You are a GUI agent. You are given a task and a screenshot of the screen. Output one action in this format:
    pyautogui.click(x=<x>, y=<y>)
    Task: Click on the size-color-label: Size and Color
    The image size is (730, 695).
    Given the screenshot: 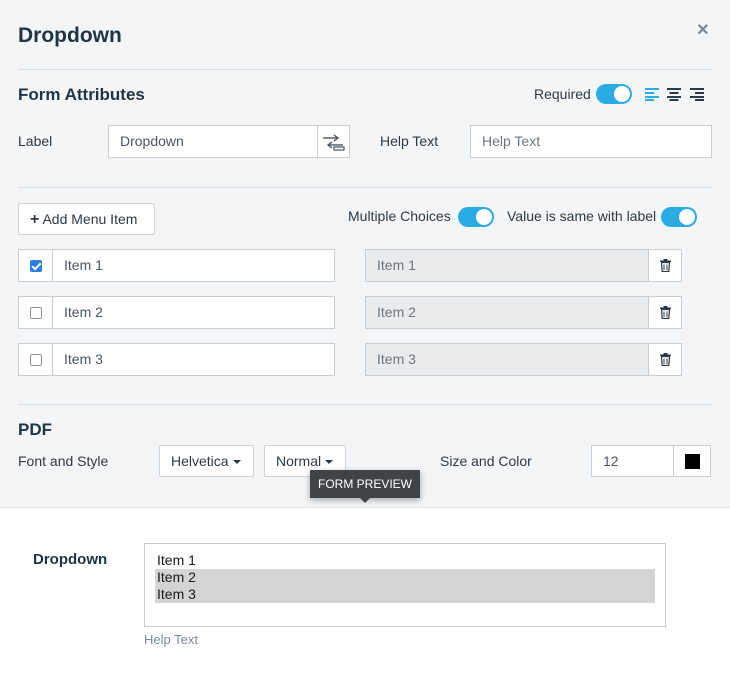 What is the action you would take?
    pyautogui.click(x=486, y=461)
    